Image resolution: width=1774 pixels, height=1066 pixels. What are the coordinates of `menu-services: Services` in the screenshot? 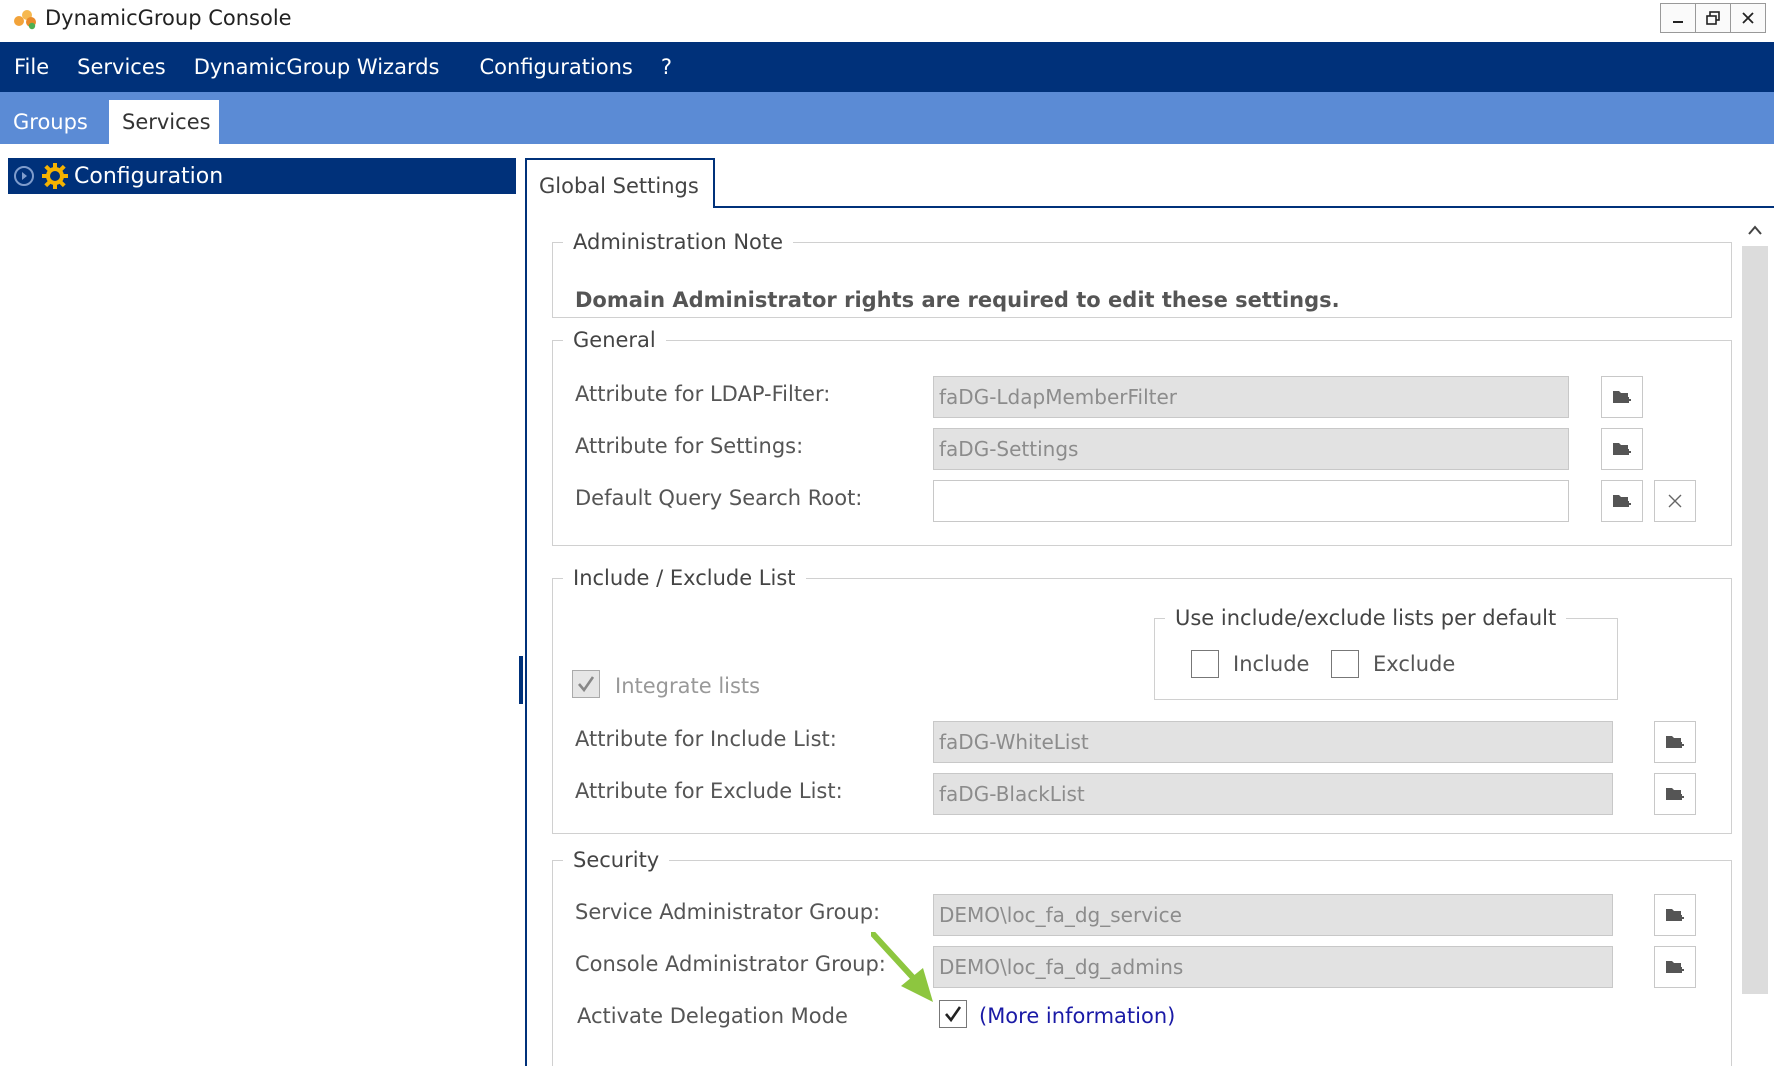 It's located at (121, 67).